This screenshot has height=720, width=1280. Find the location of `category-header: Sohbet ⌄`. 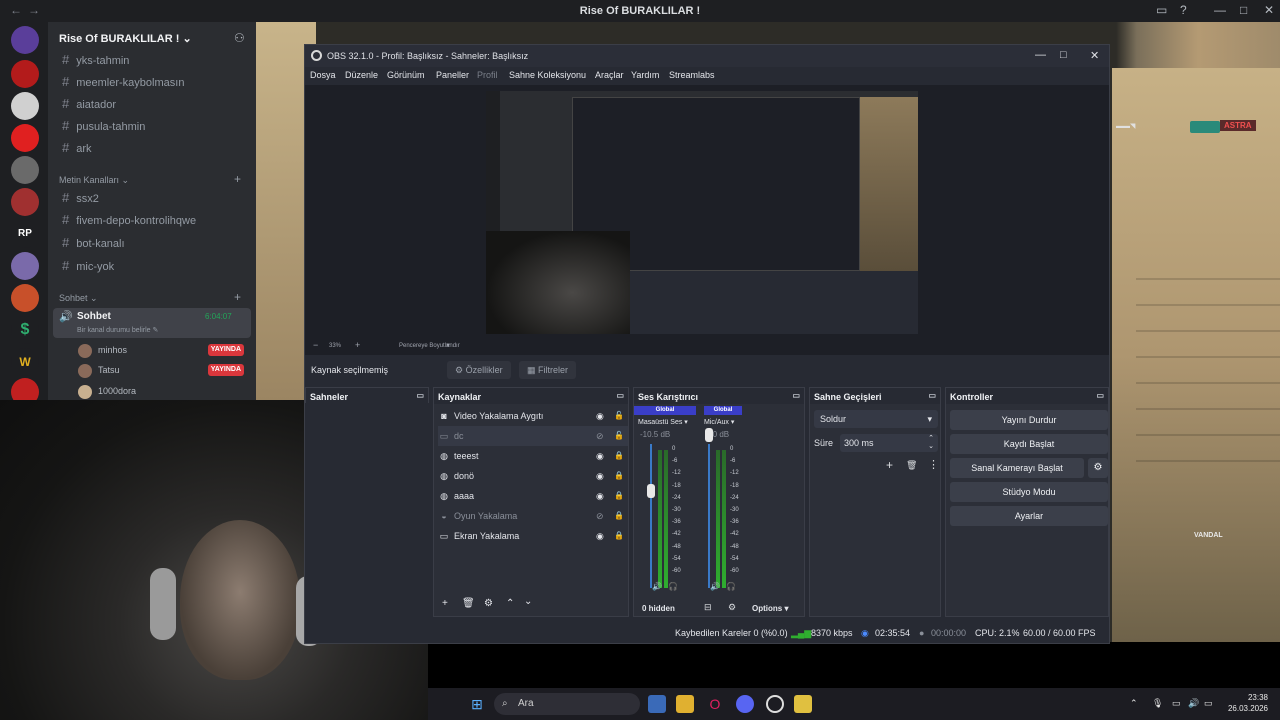

category-header: Sohbet ⌄ is located at coordinates (78, 298).